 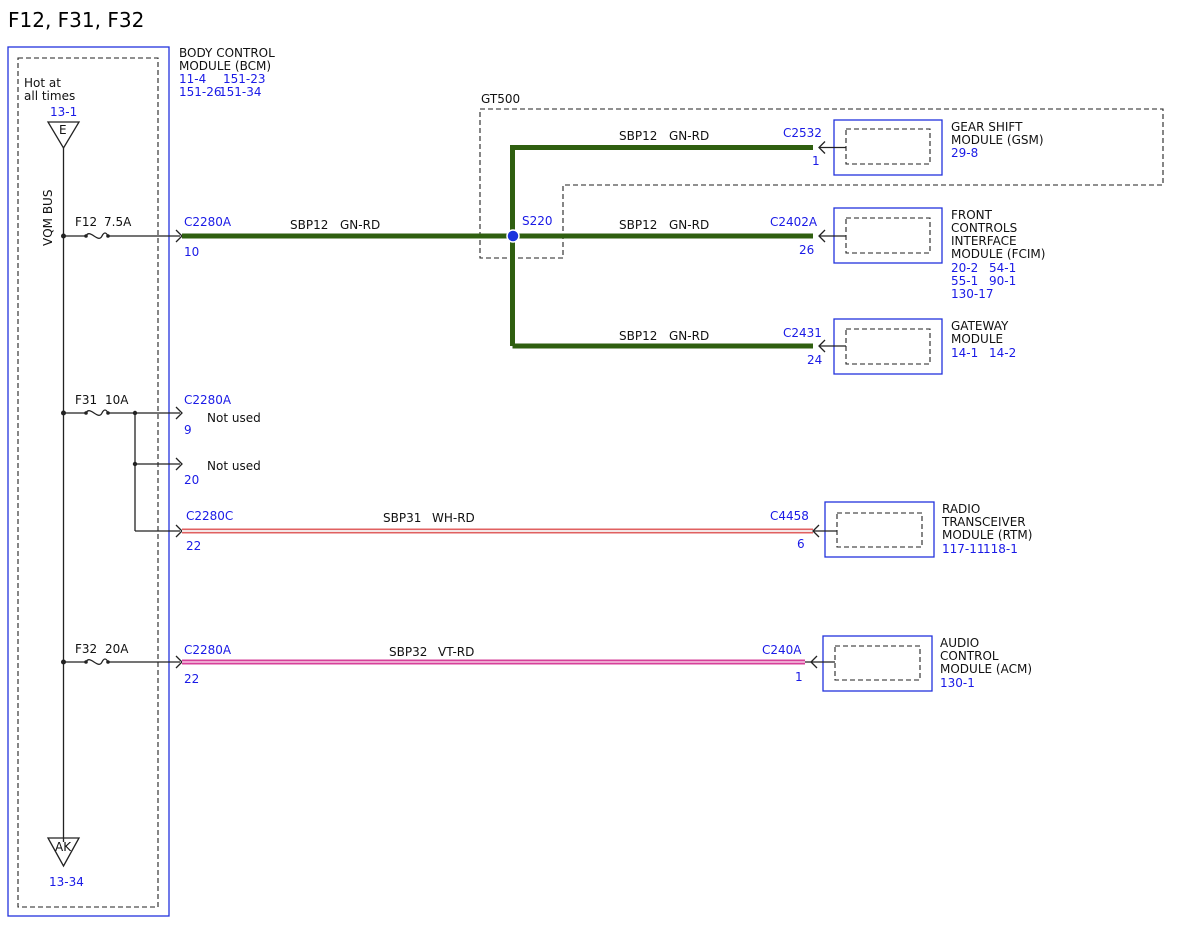 What do you see at coordinates (497, 247) in the screenshot?
I see `sbp12-wires` at bounding box center [497, 247].